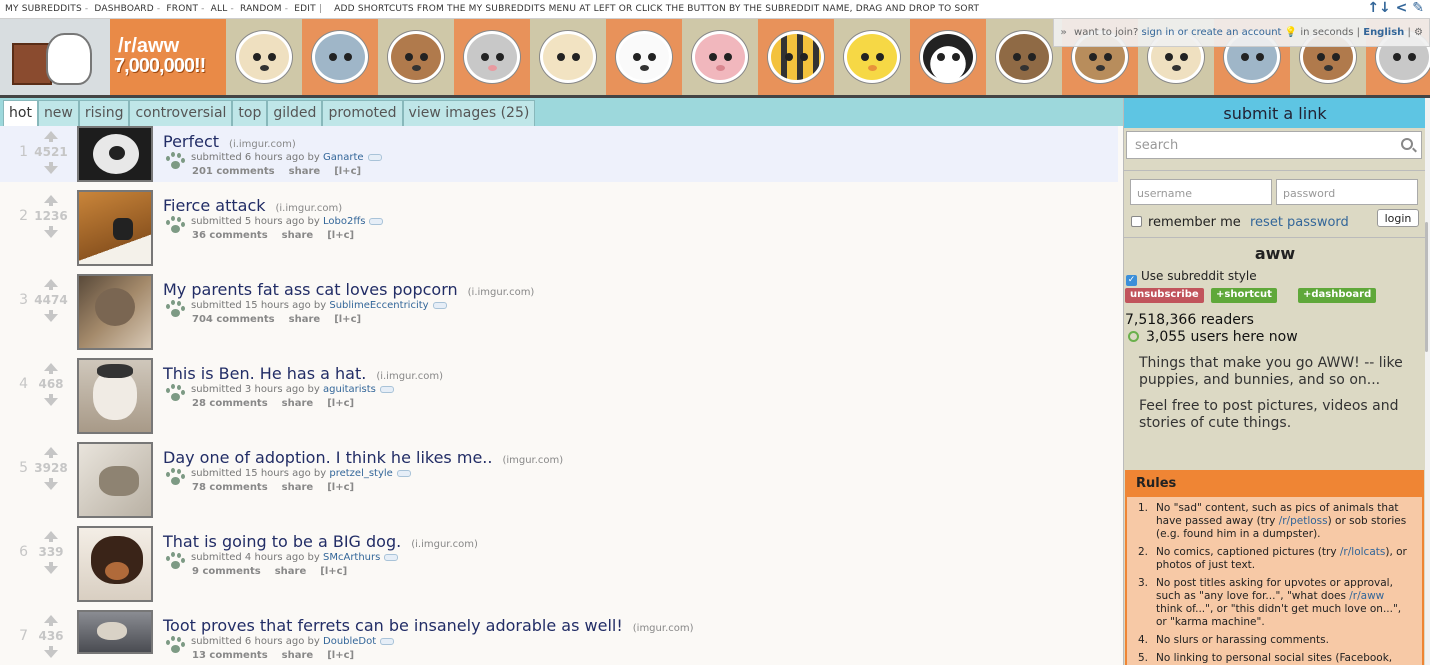 This screenshot has height=665, width=1430. I want to click on search-icon, so click(1407, 144).